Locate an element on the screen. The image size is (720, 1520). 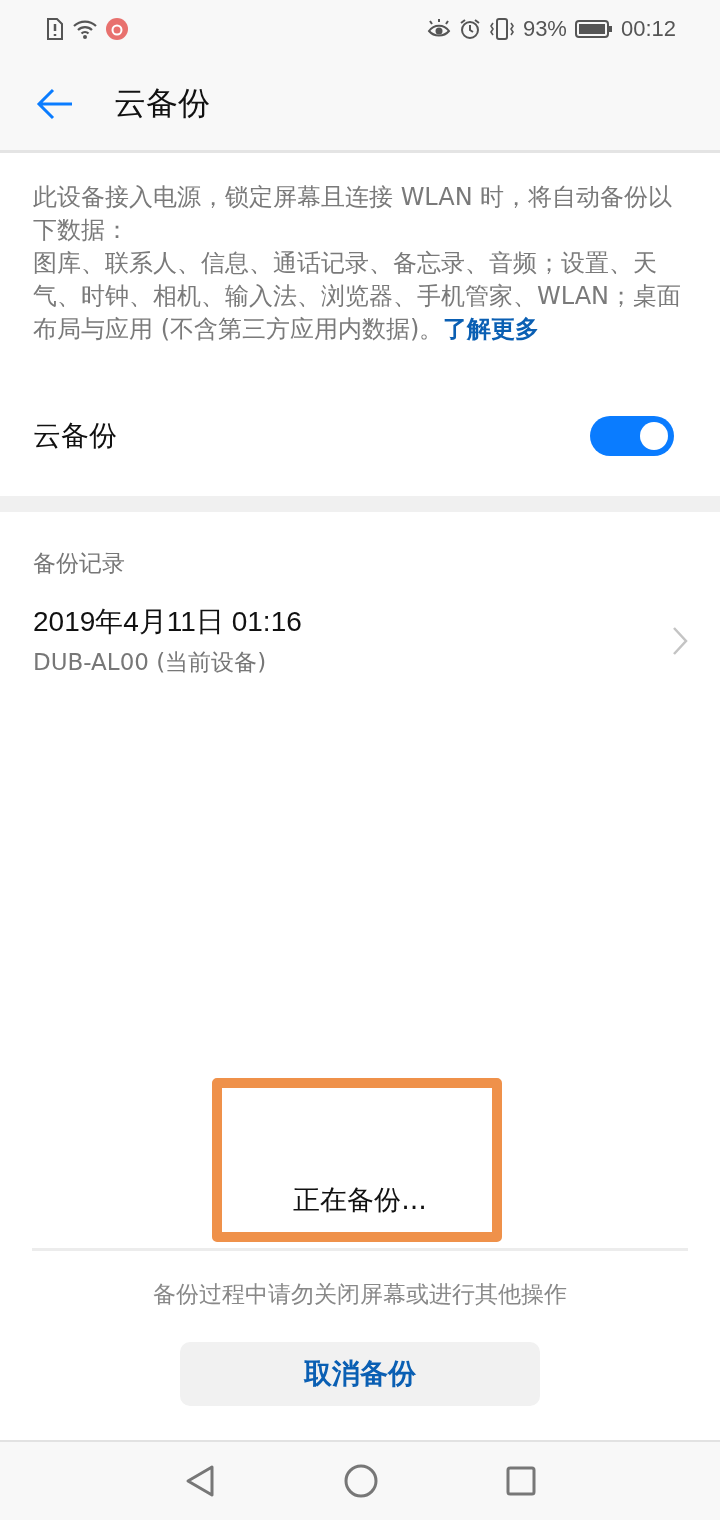
battery-percentage: 93% is located at coordinates (544, 29).